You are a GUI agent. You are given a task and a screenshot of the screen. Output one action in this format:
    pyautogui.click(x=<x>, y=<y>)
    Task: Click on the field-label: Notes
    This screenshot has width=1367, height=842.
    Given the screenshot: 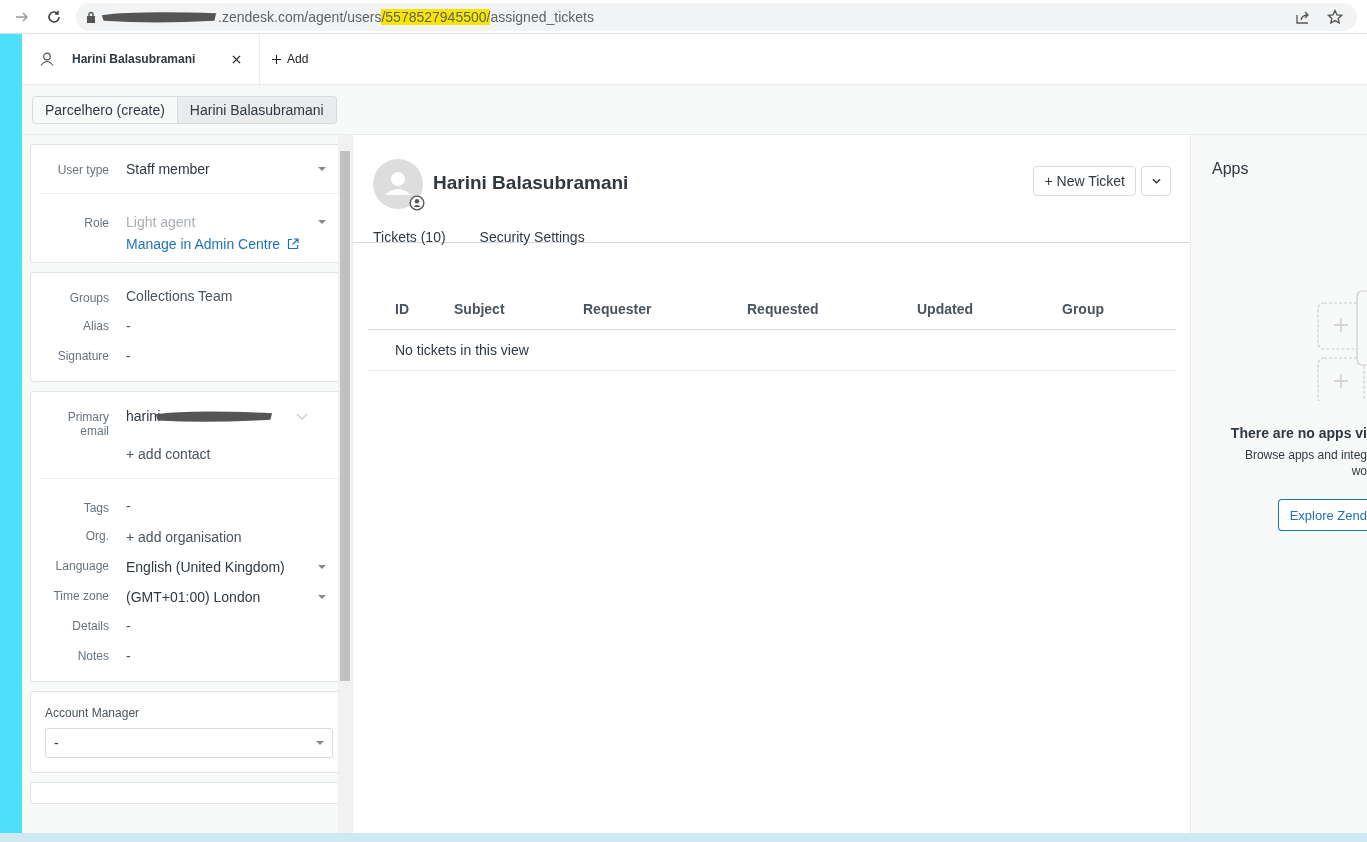 What is the action you would take?
    pyautogui.click(x=92, y=655)
    